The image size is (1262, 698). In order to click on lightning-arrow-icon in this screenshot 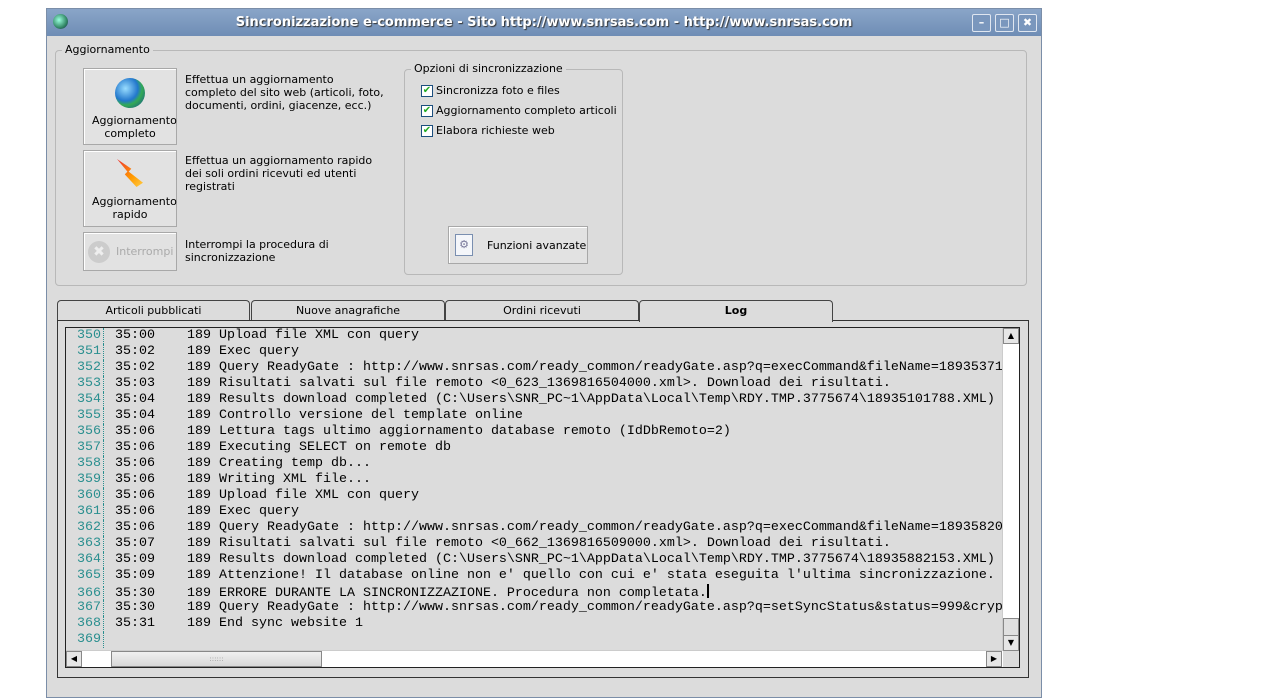, I will do `click(130, 173)`.